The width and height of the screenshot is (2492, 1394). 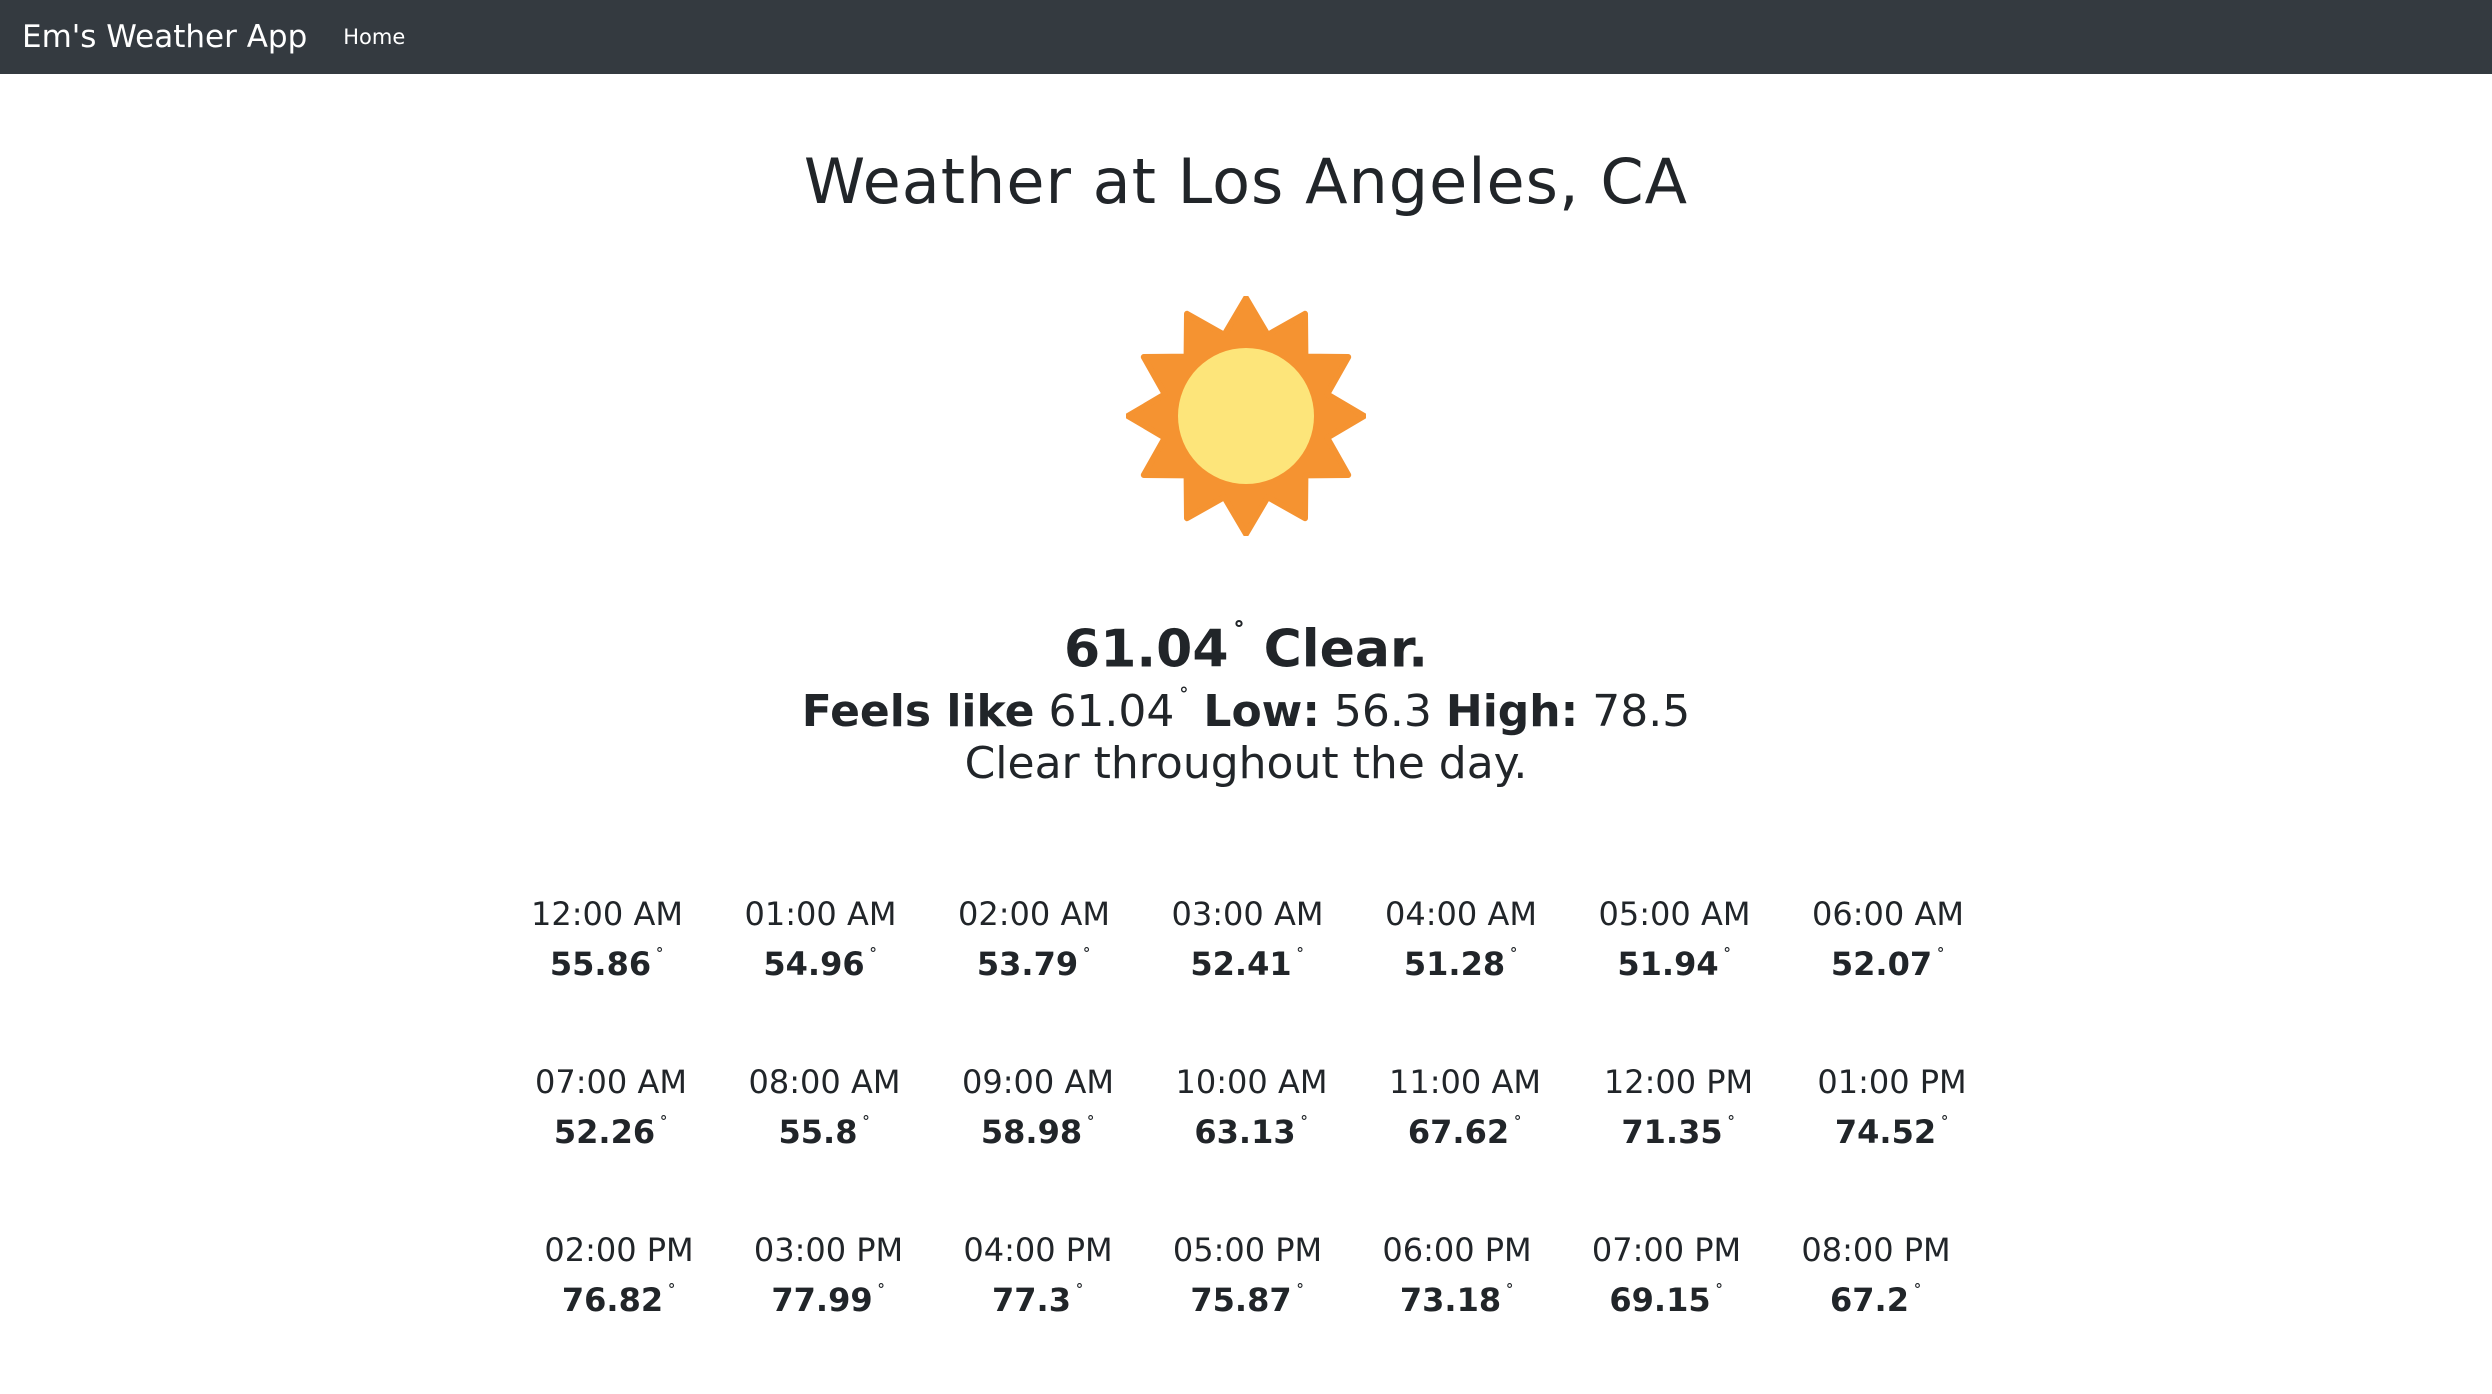 What do you see at coordinates (1876, 1250) in the screenshot?
I see `hourly-time: 08:00 PM` at bounding box center [1876, 1250].